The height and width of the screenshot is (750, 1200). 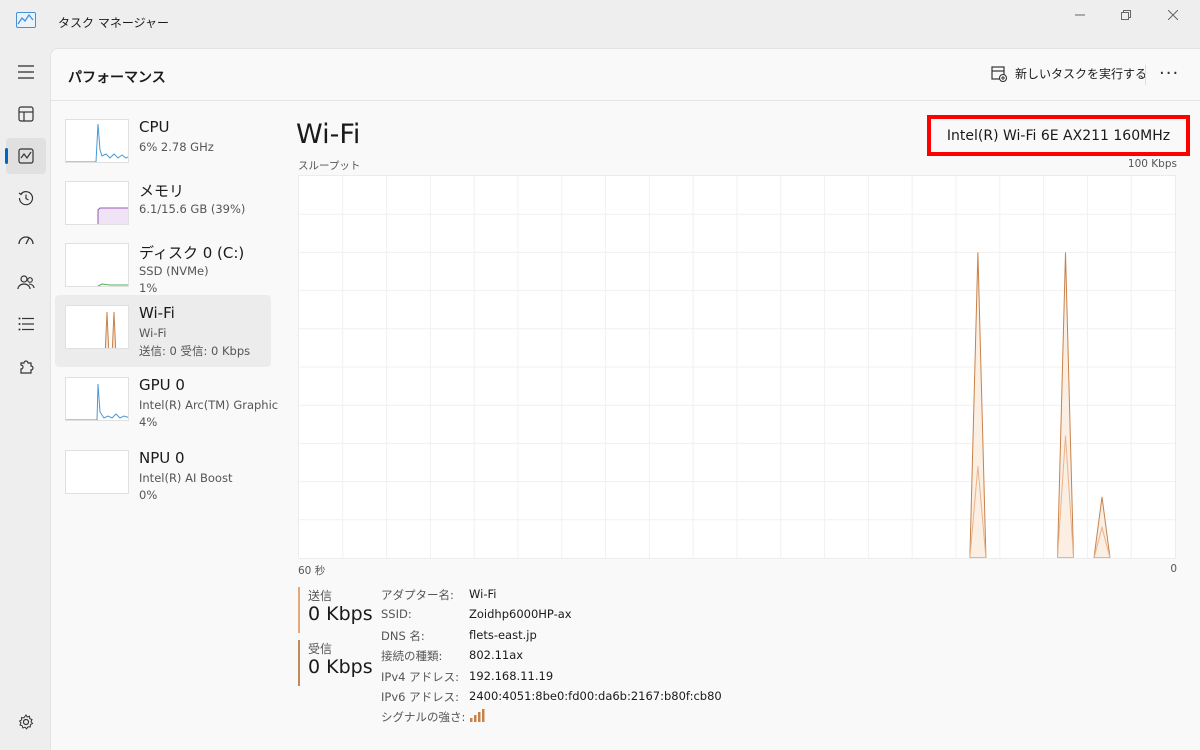 What do you see at coordinates (162, 458) in the screenshot?
I see `device-name: NPU 0` at bounding box center [162, 458].